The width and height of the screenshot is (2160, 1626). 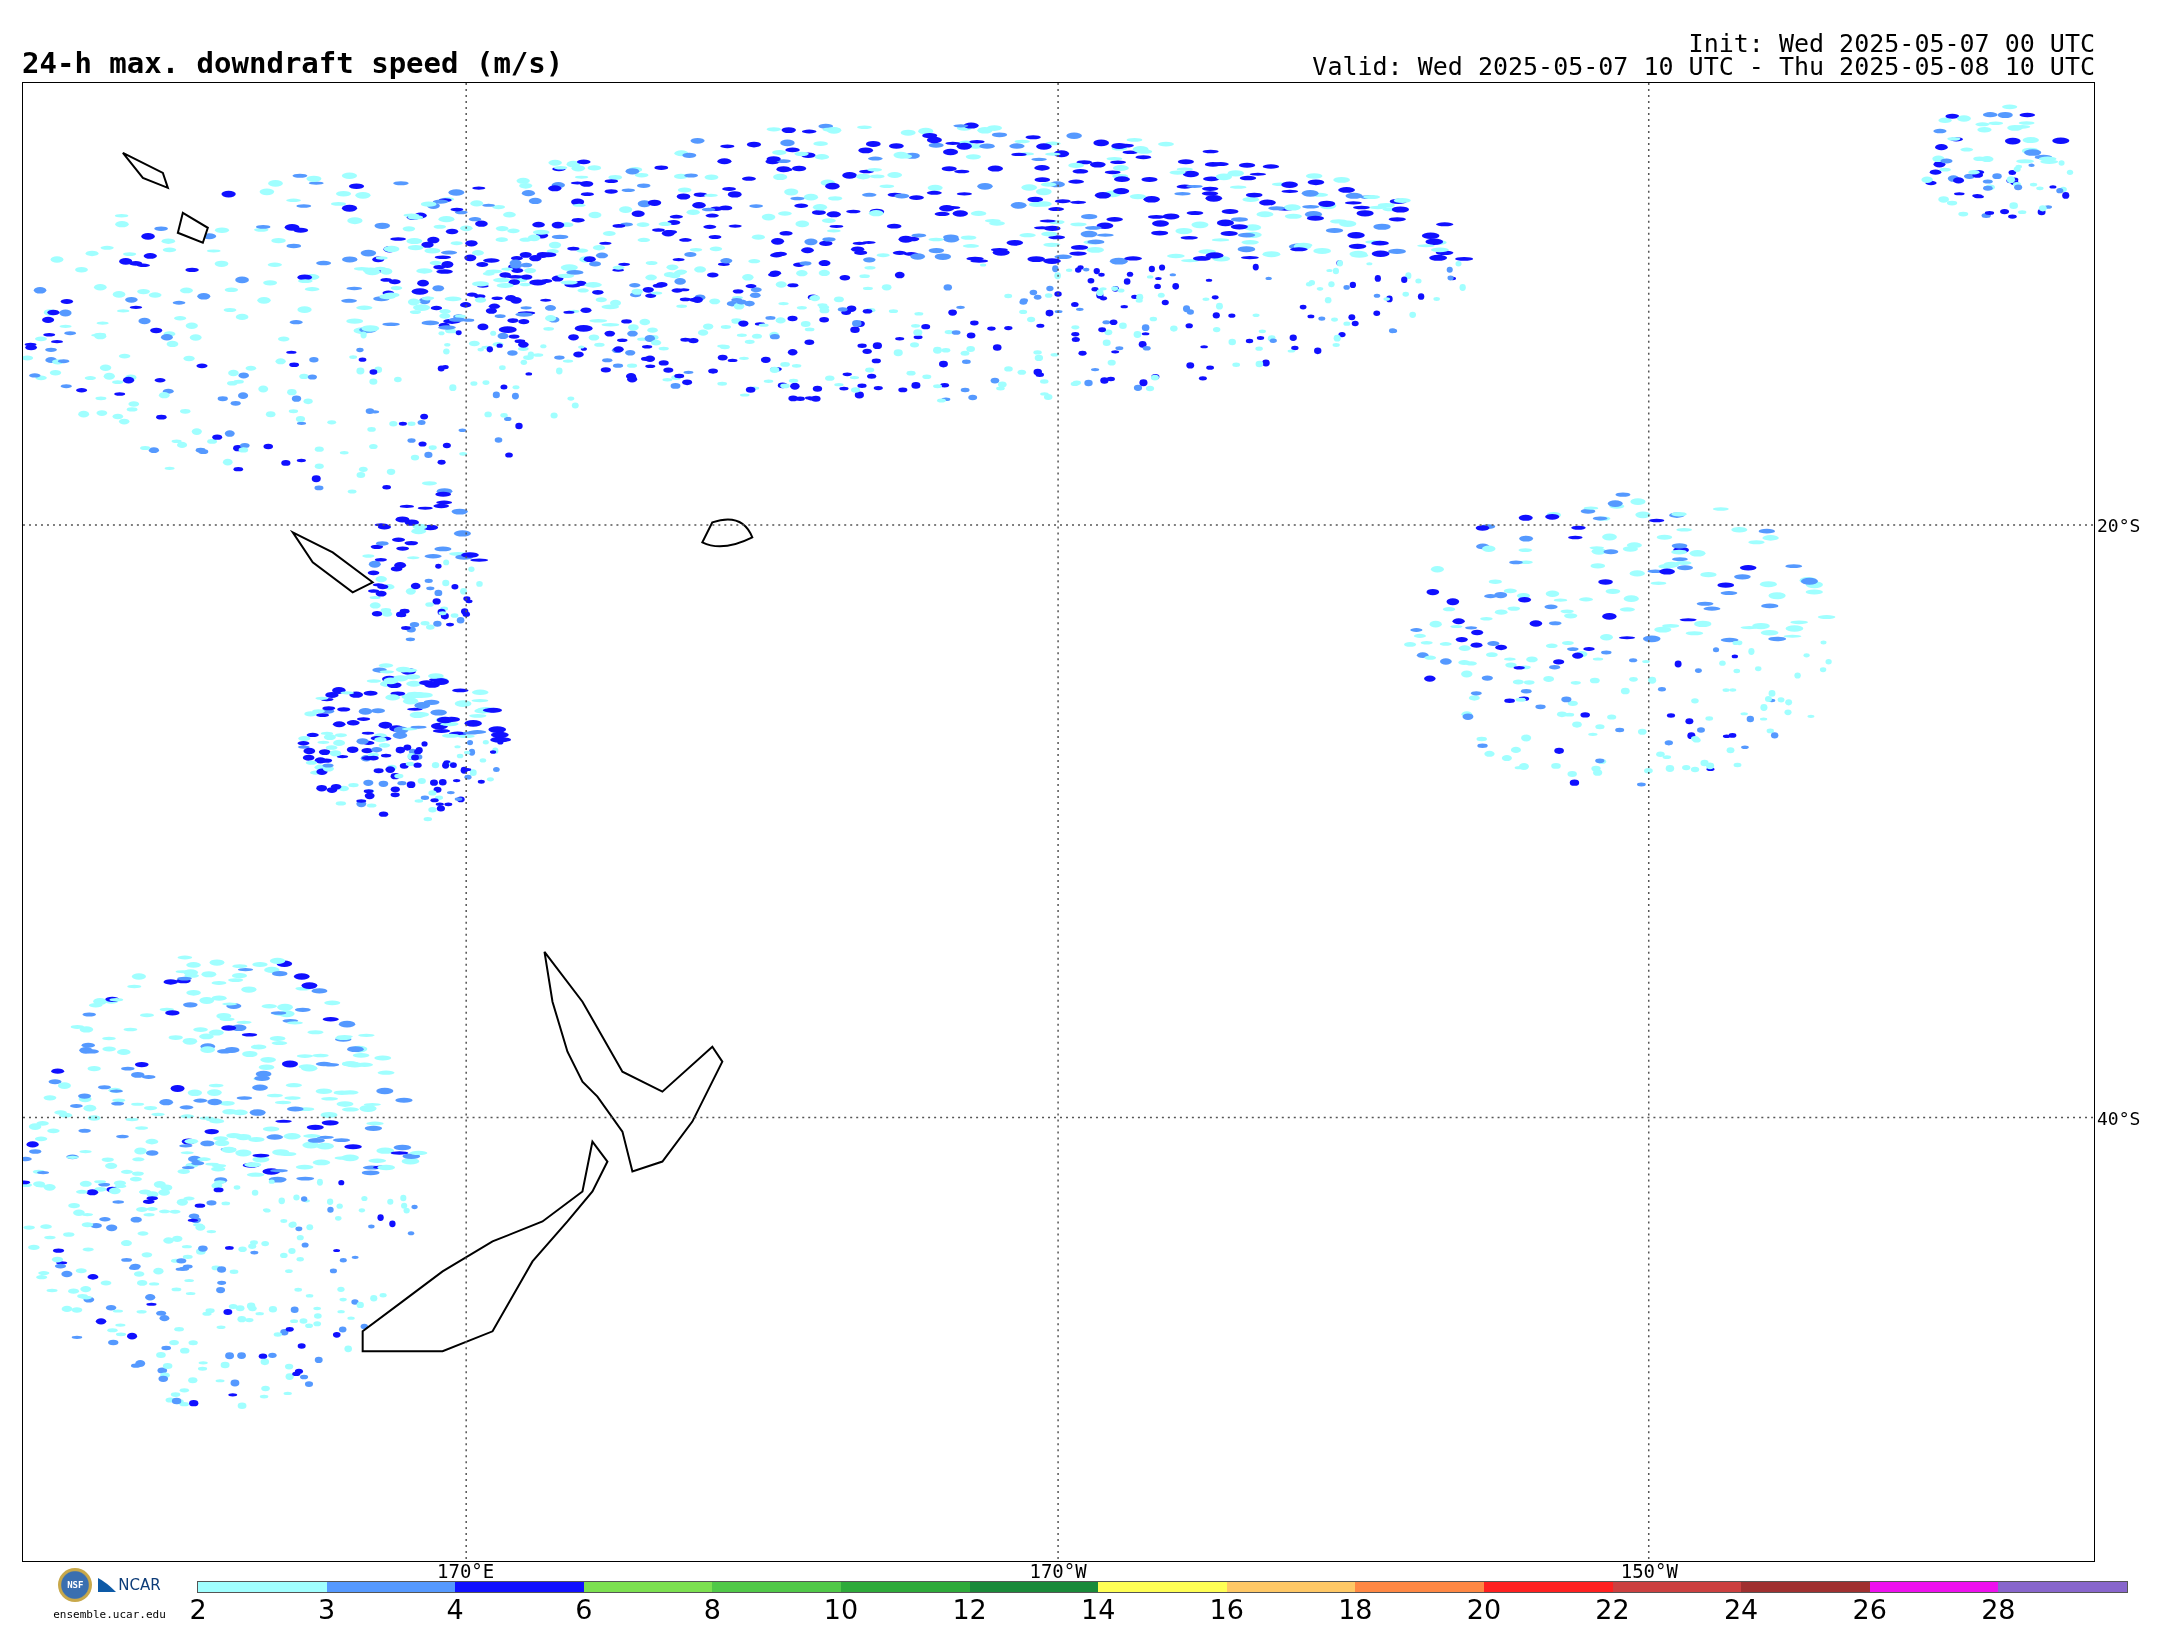 What do you see at coordinates (2119, 524) in the screenshot?
I see `latitude-label: 20°S` at bounding box center [2119, 524].